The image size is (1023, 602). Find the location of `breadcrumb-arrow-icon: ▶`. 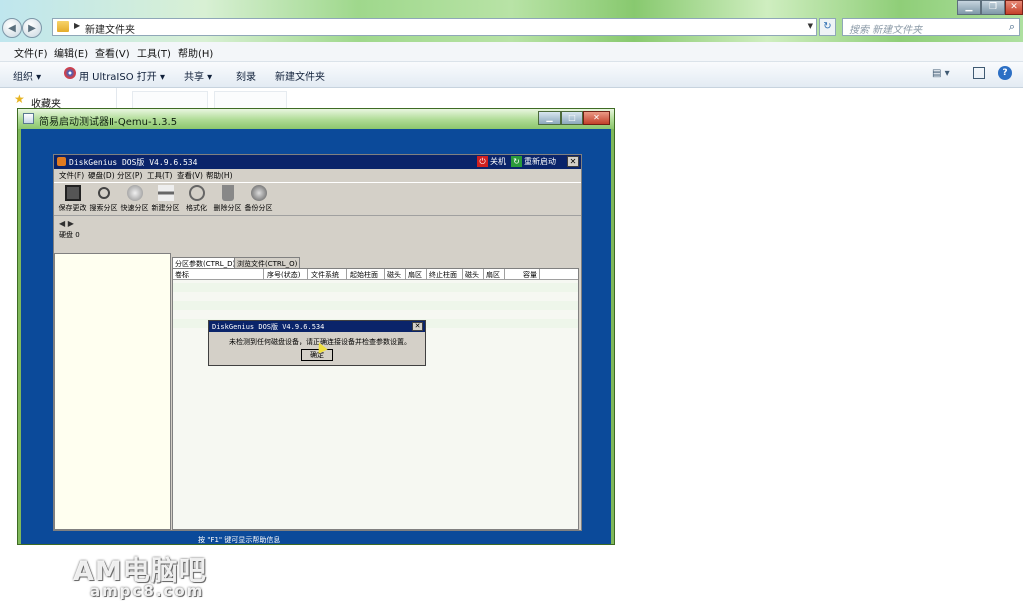

breadcrumb-arrow-icon: ▶ is located at coordinates (77, 25).